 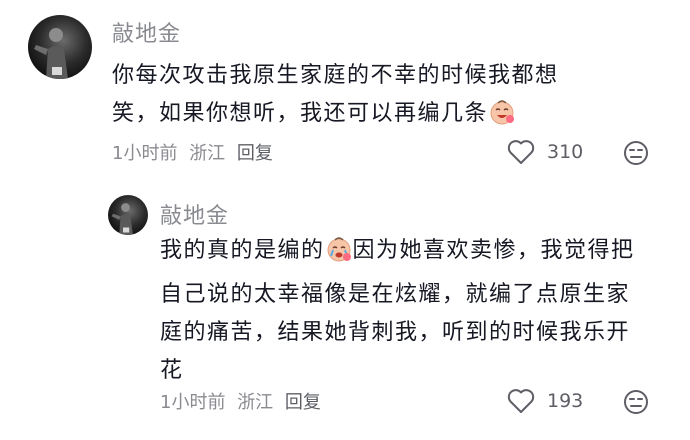 I want to click on like-button: 310, so click(x=545, y=152).